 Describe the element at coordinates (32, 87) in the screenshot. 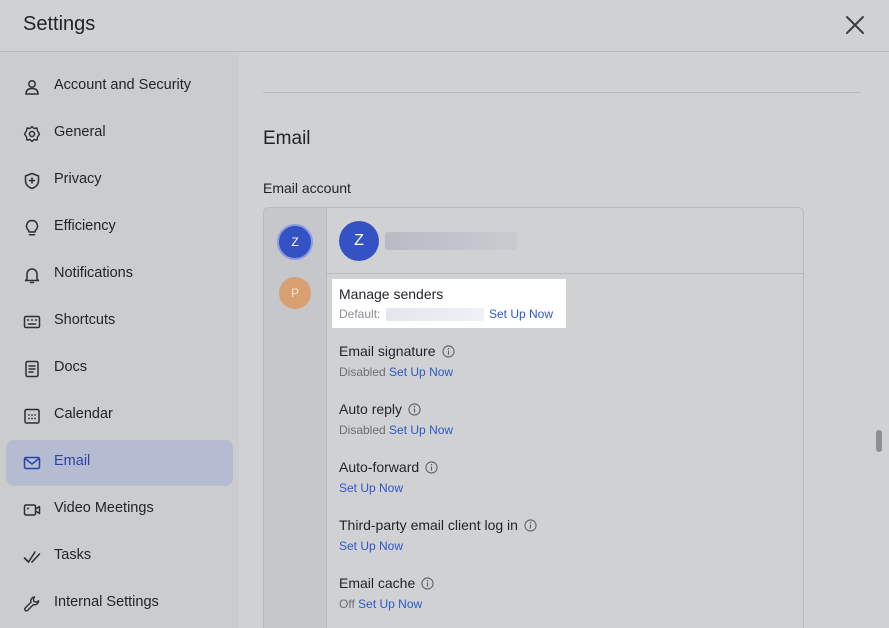

I see `user-icon` at that location.